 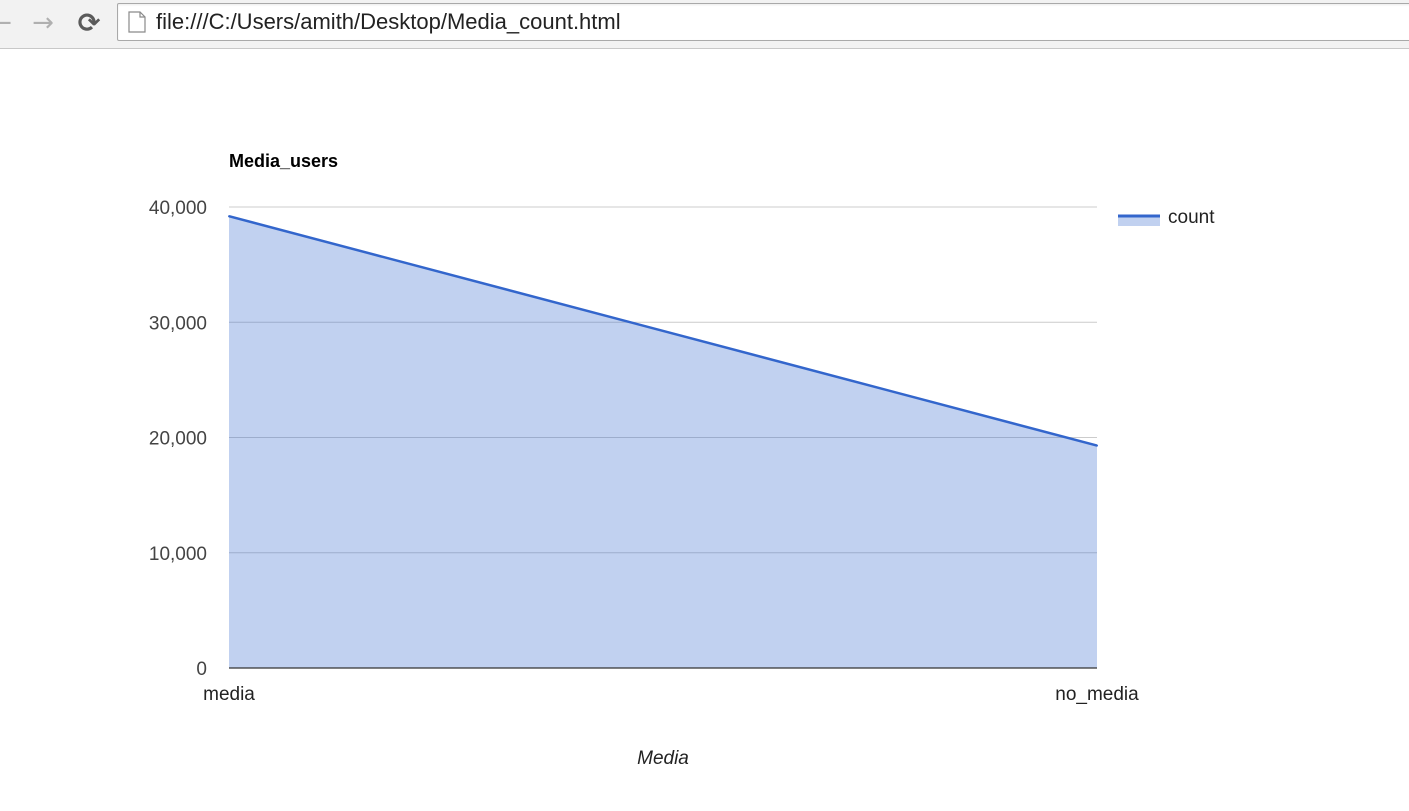 I want to click on document-icon, so click(x=137, y=22).